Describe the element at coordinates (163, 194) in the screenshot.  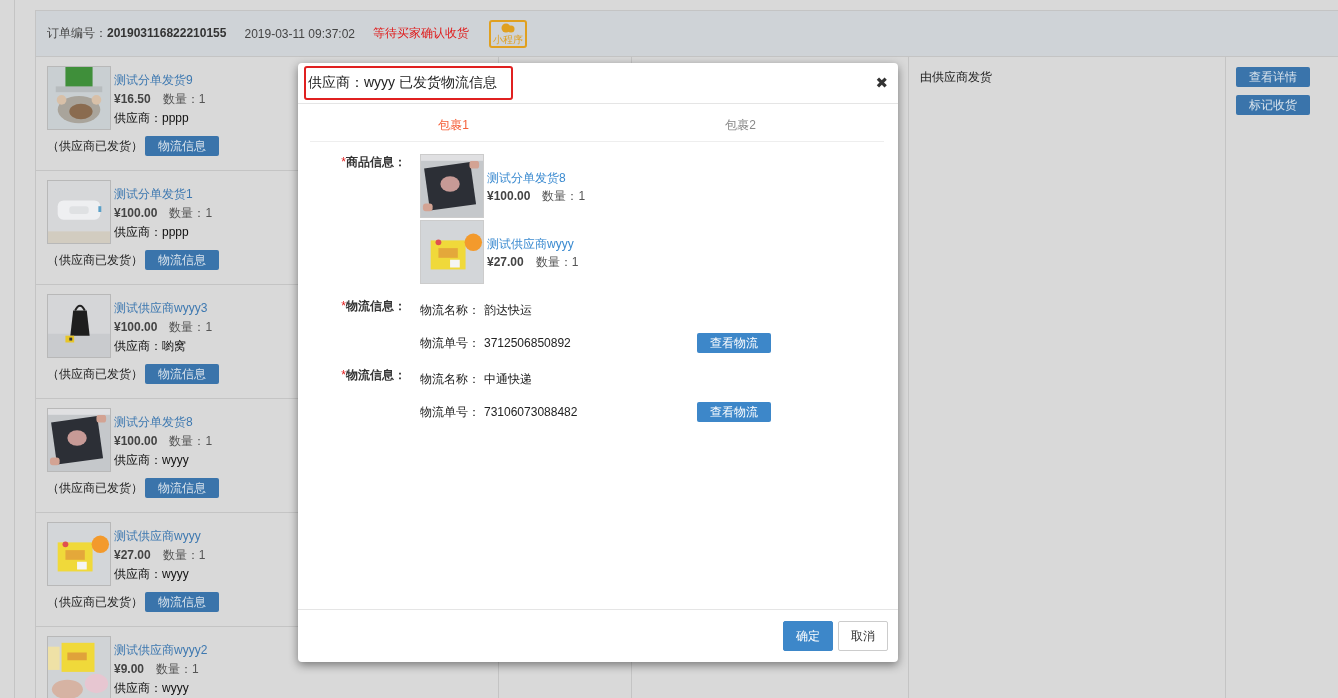
I see `product-title-link: 测试分单发货1` at that location.